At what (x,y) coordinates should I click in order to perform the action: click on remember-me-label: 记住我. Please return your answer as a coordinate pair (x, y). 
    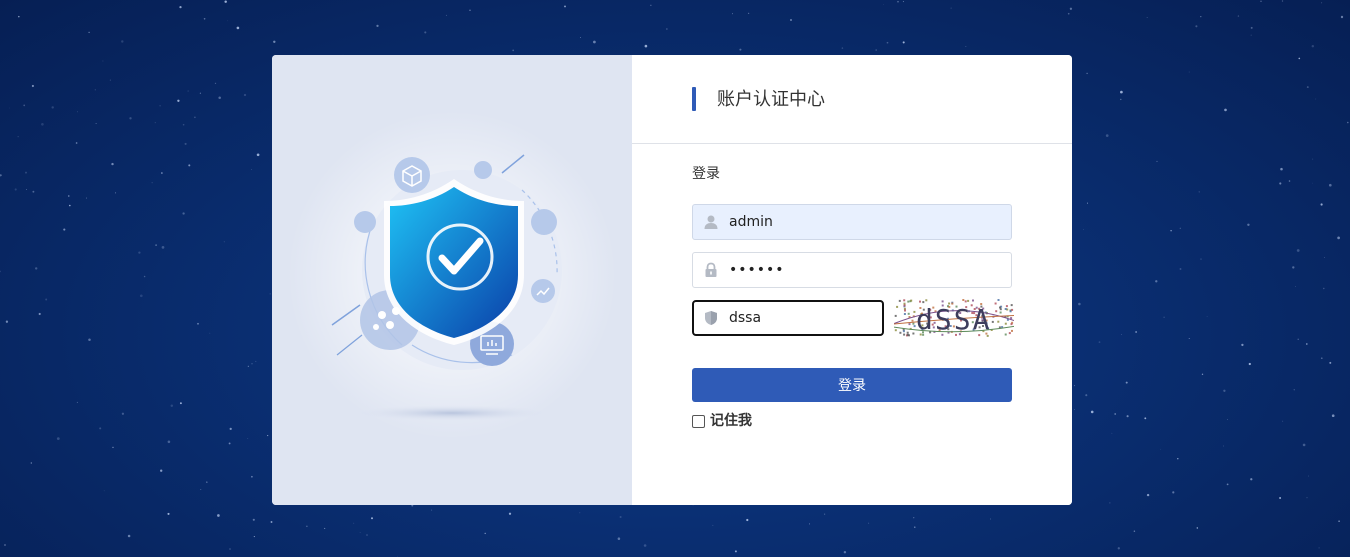
    Looking at the image, I should click on (731, 421).